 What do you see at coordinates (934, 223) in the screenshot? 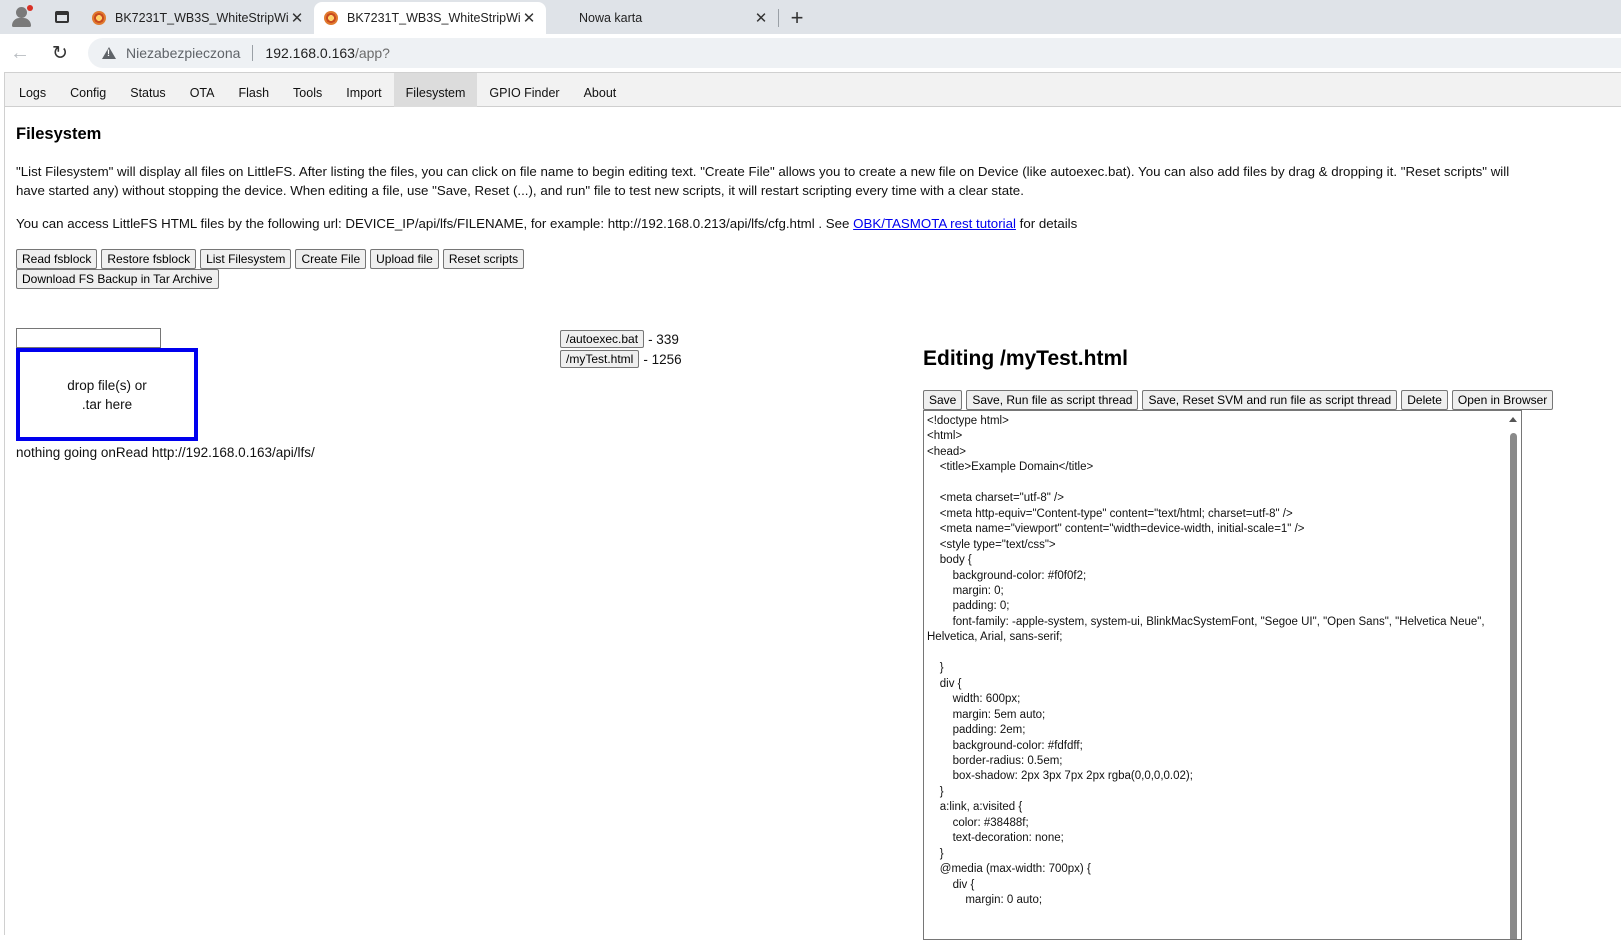
I see `rest-tutorial-link: OBK/TASMOTA rest tutorial` at bounding box center [934, 223].